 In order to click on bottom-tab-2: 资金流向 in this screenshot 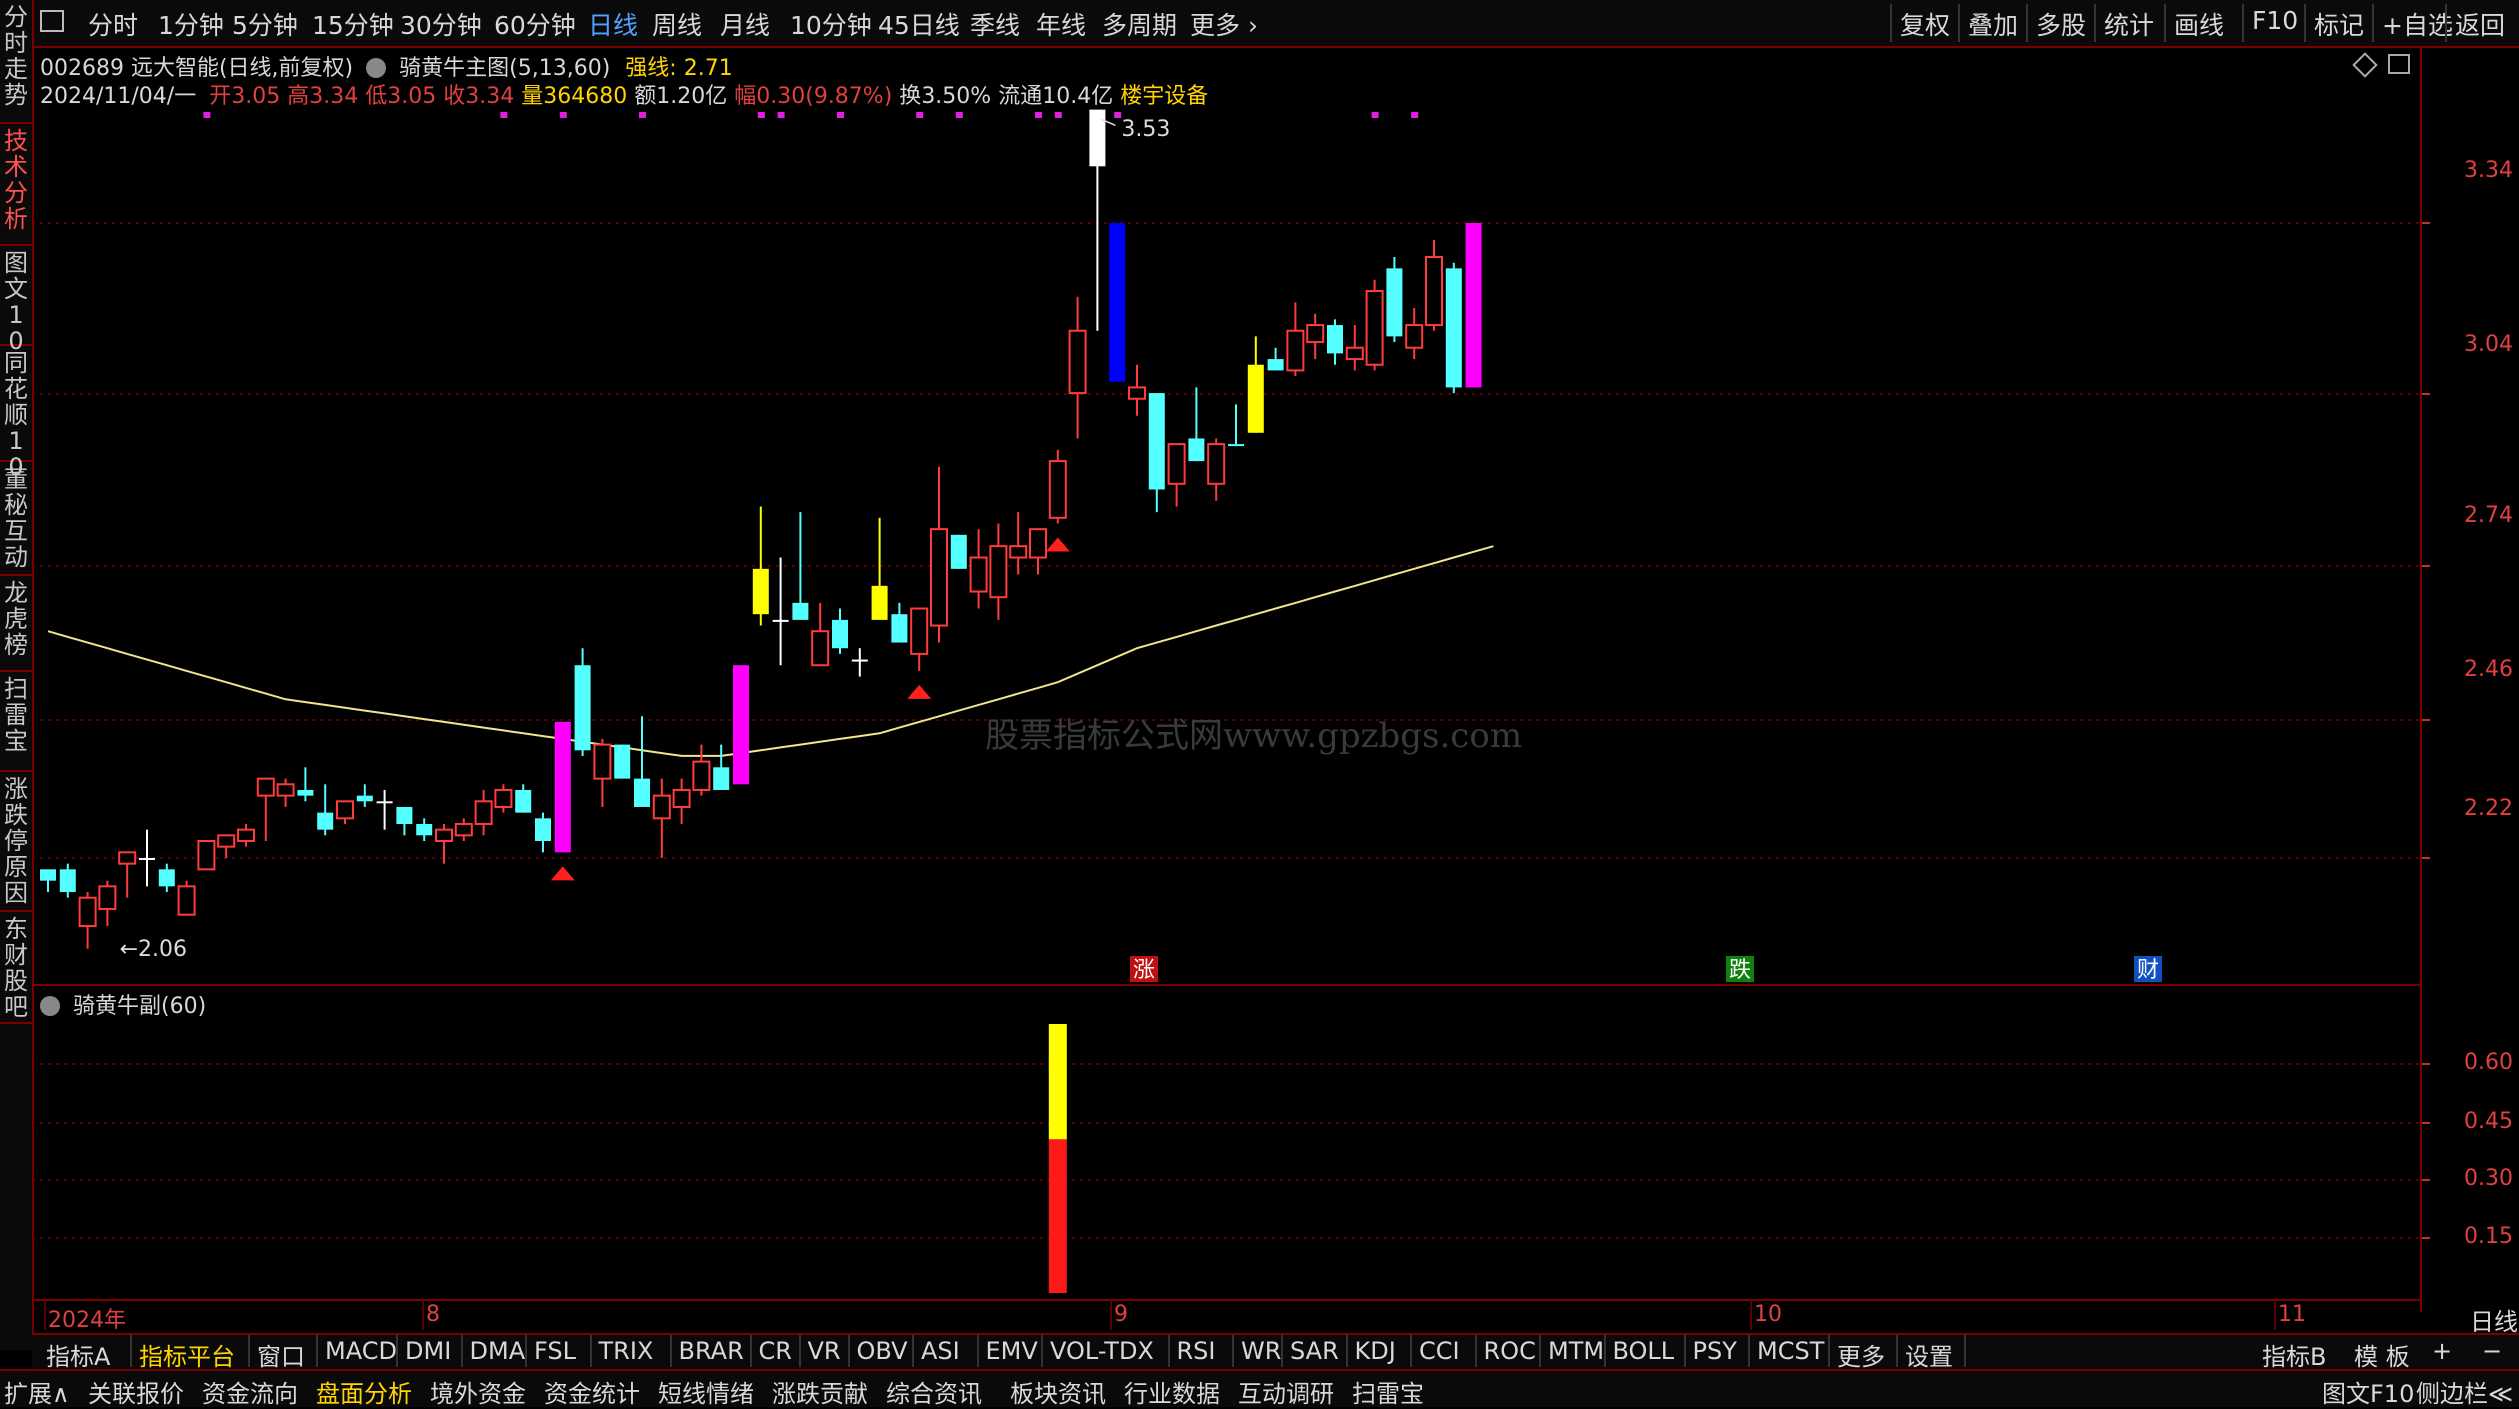, I will do `click(250, 1391)`.